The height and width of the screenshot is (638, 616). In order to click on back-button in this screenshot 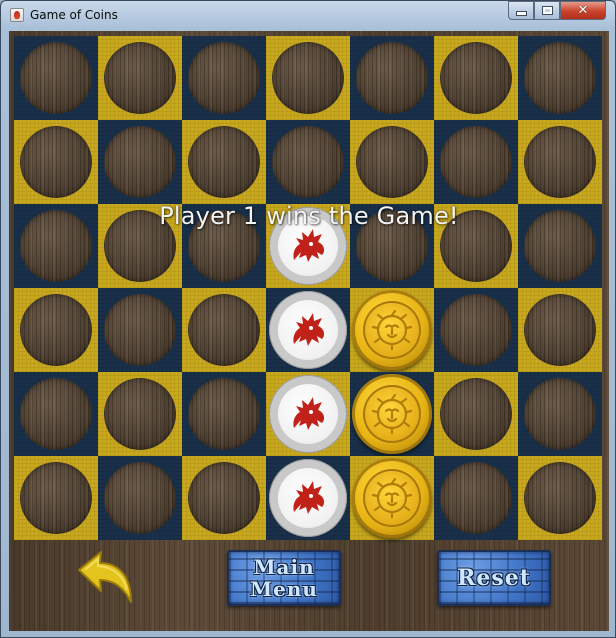, I will do `click(105, 579)`.